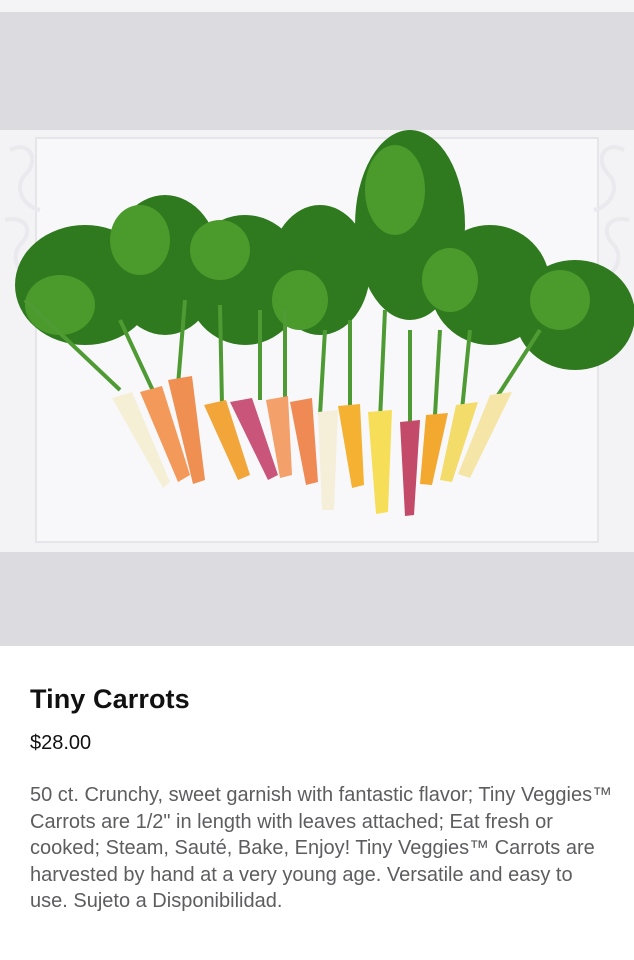 This screenshot has width=634, height=960. What do you see at coordinates (110, 699) in the screenshot?
I see `product-title: Tiny Carrots` at bounding box center [110, 699].